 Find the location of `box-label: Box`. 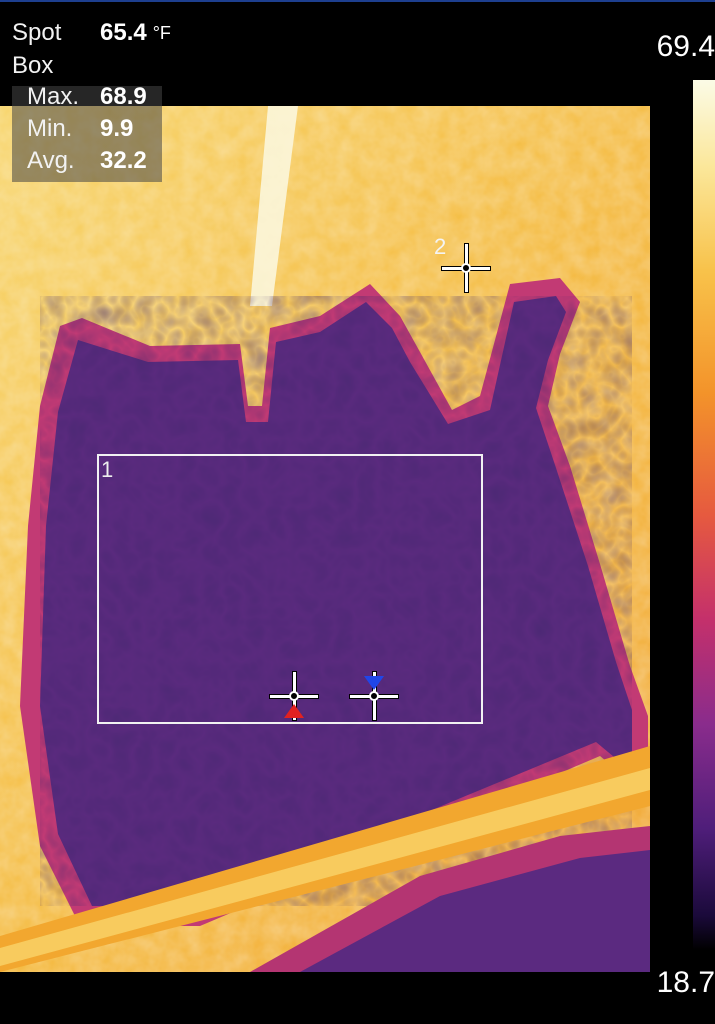

box-label: Box is located at coordinates (33, 65).